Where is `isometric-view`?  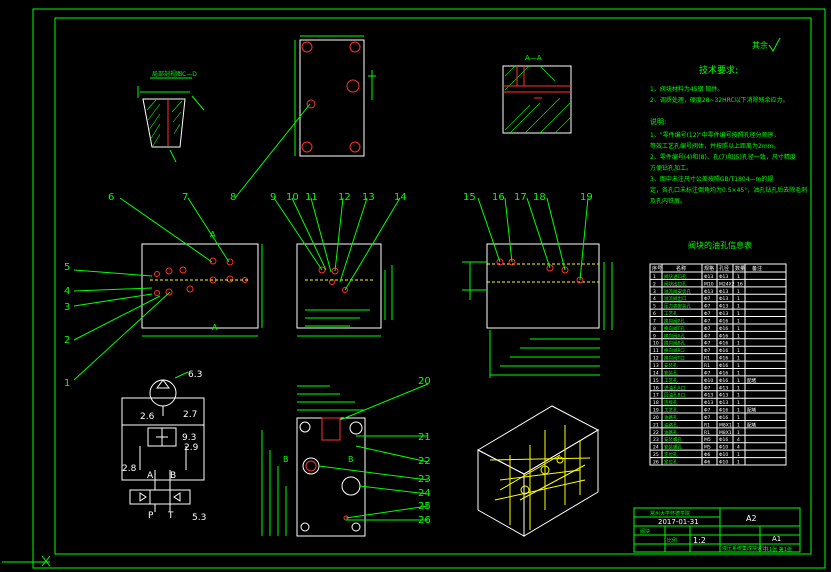
isometric-view is located at coordinates (538, 471).